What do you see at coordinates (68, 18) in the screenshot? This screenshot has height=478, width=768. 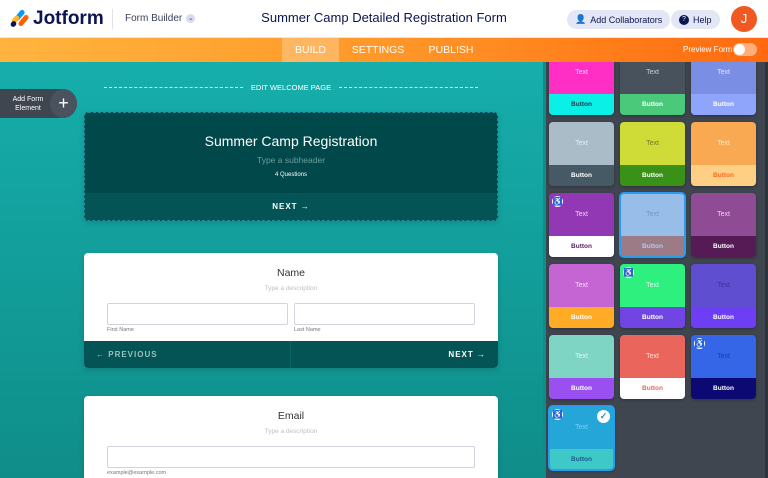 I see `logo-text: Jotform` at bounding box center [68, 18].